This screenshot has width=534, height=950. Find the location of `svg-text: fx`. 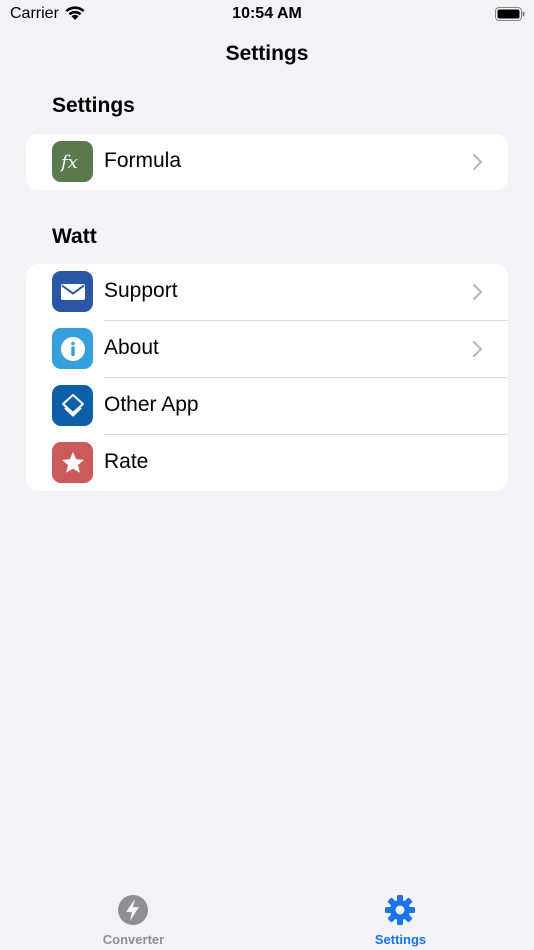

svg-text: fx is located at coordinates (69, 162).